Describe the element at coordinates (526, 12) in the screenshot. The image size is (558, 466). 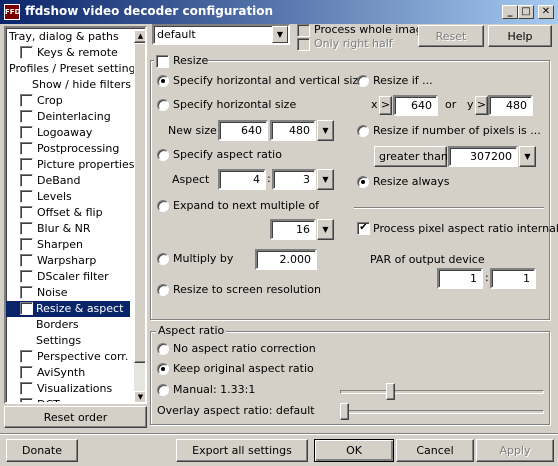
I see `maximize-button: □` at that location.